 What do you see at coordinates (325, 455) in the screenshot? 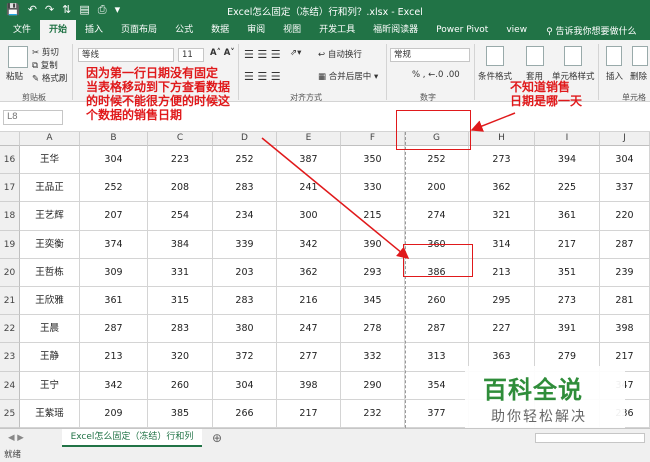
I see `status-bar: 就绪` at bounding box center [325, 455].